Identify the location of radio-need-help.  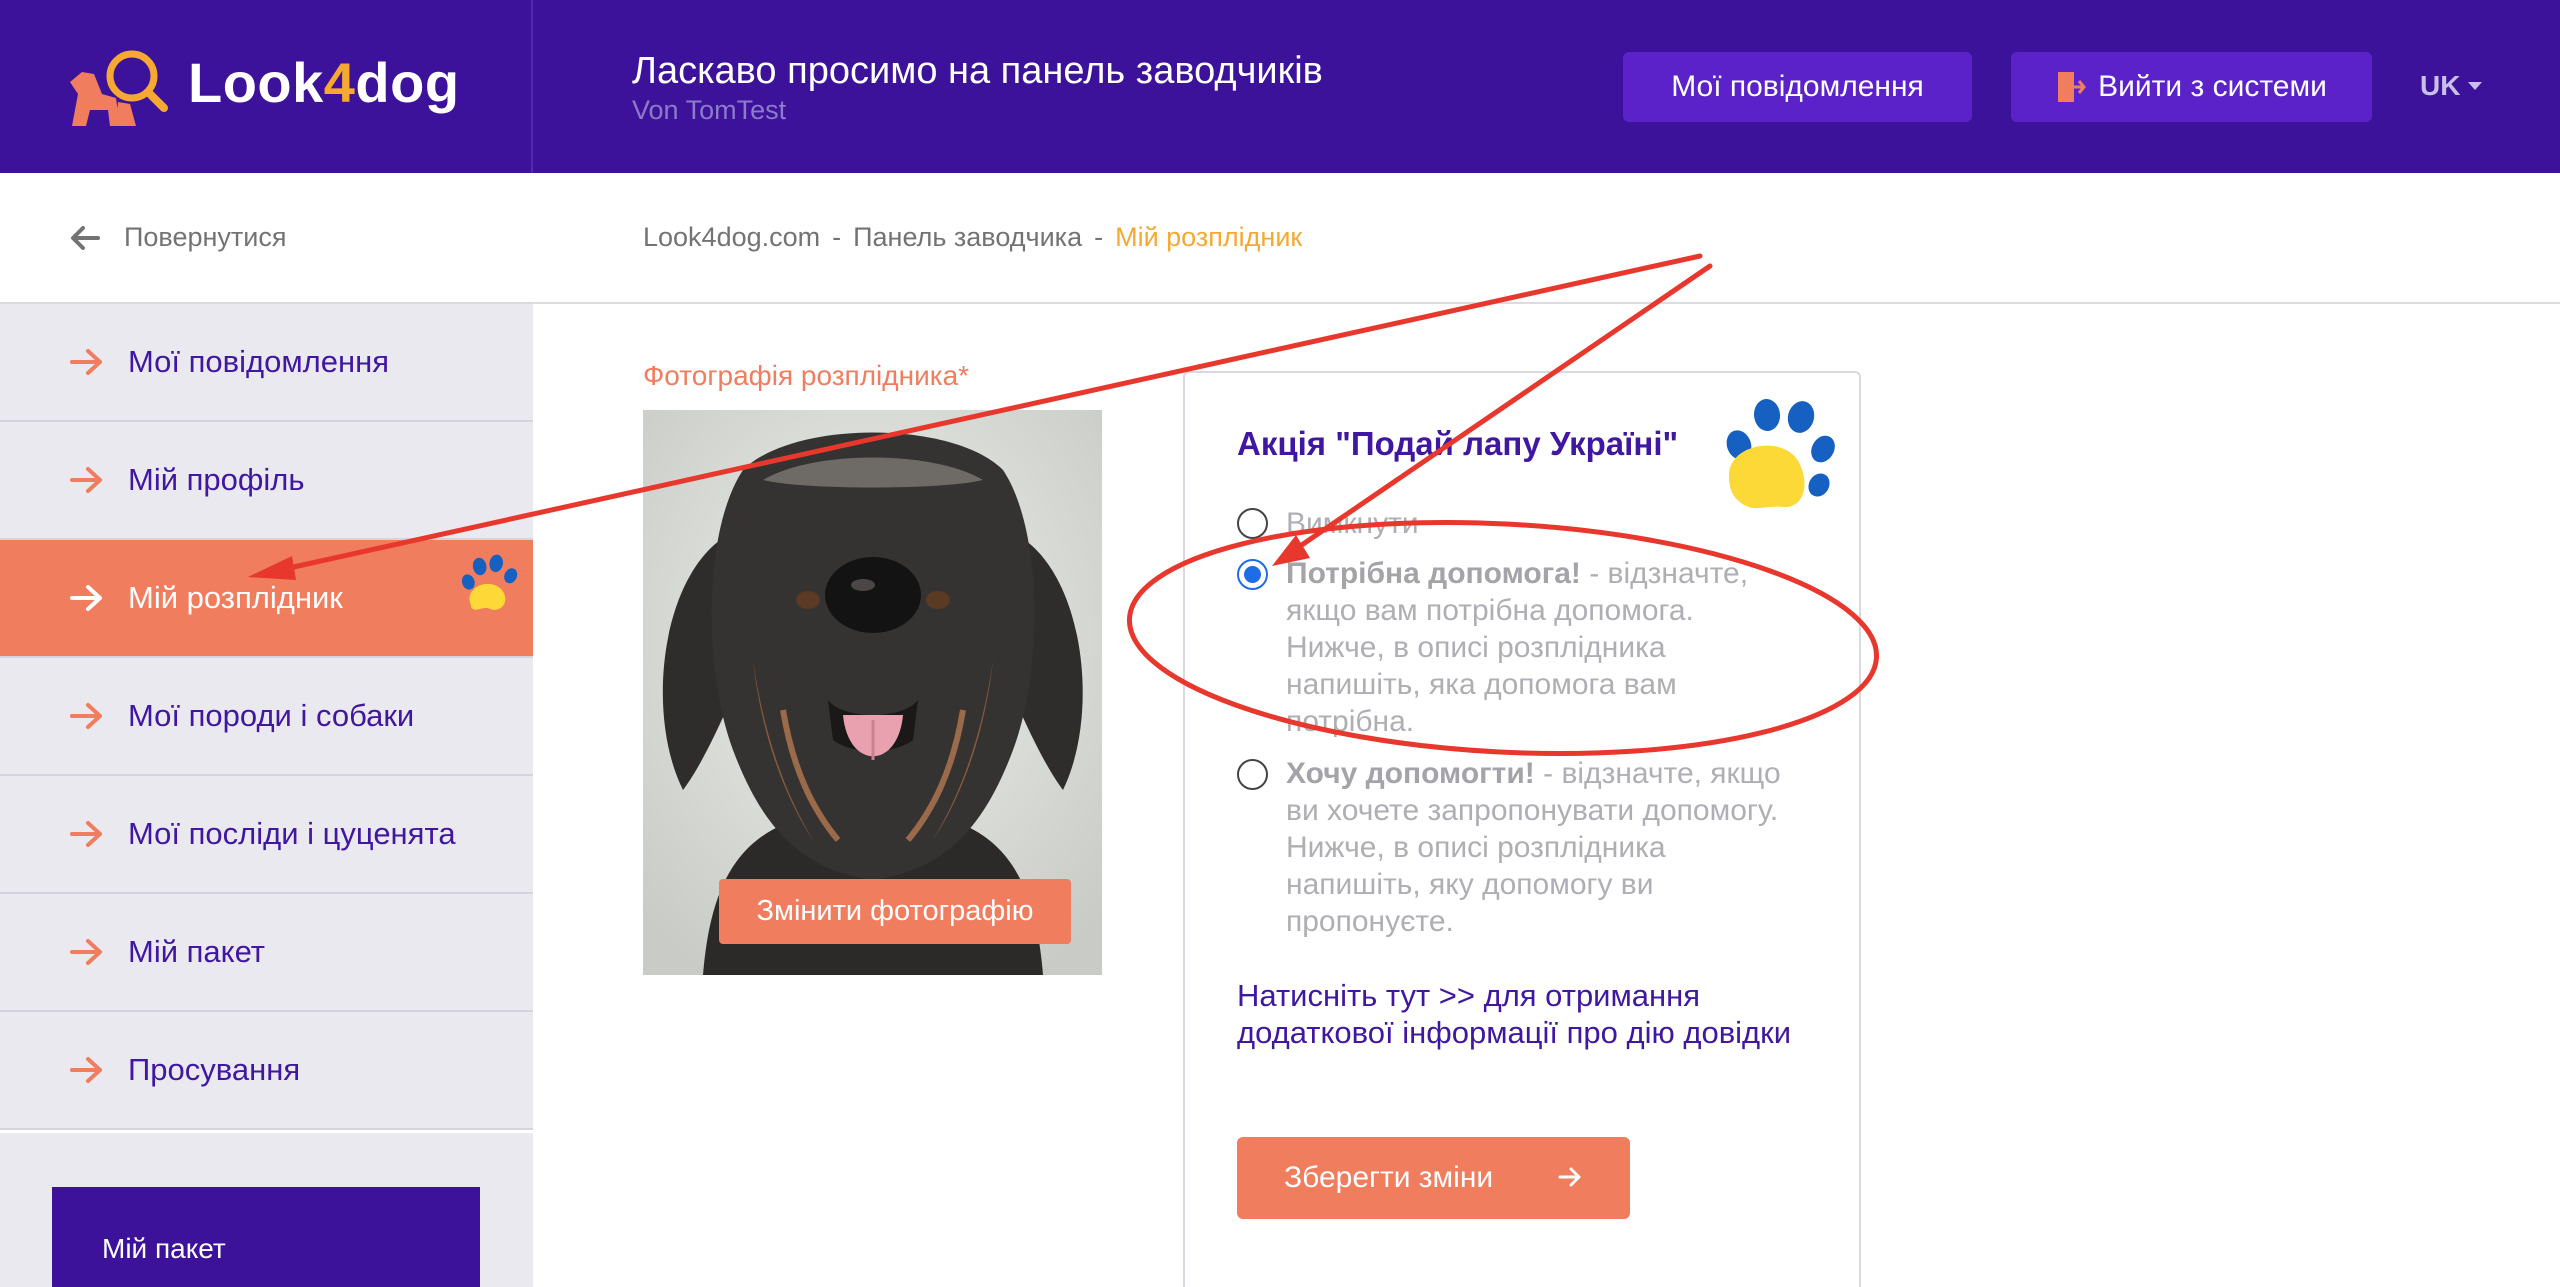
(1252, 574).